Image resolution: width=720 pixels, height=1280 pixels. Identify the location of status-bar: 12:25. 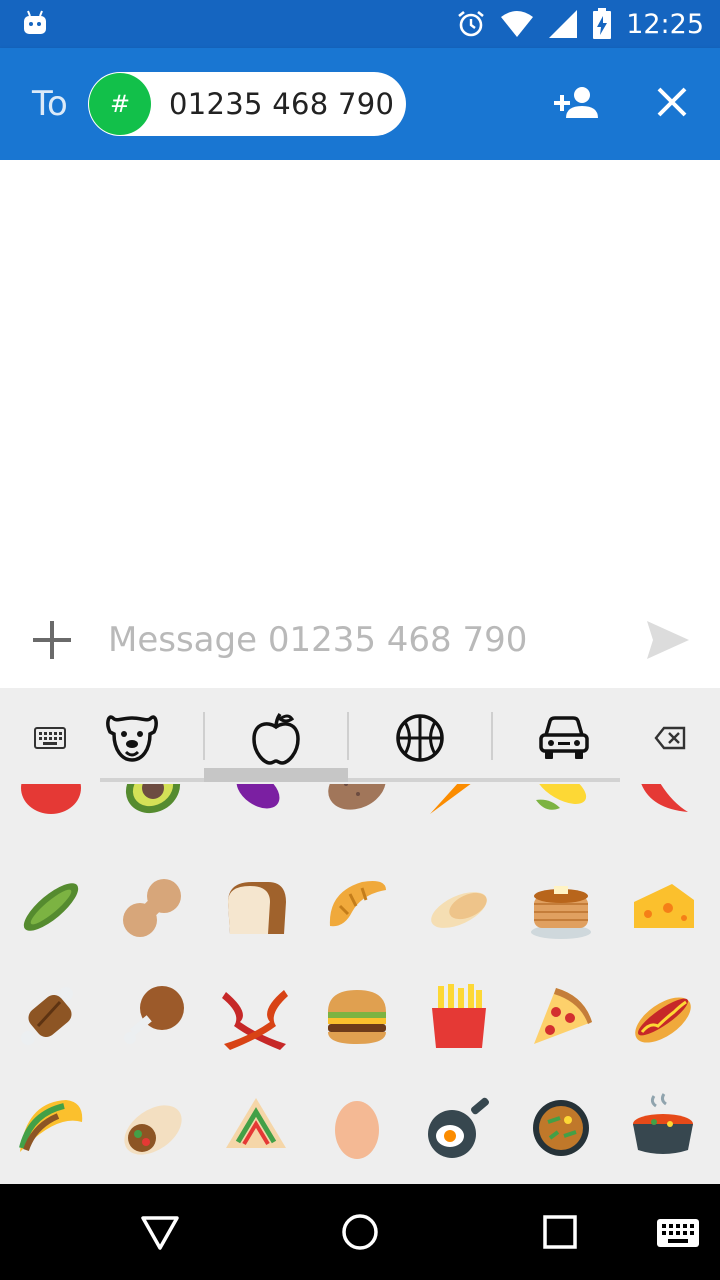
(360, 24).